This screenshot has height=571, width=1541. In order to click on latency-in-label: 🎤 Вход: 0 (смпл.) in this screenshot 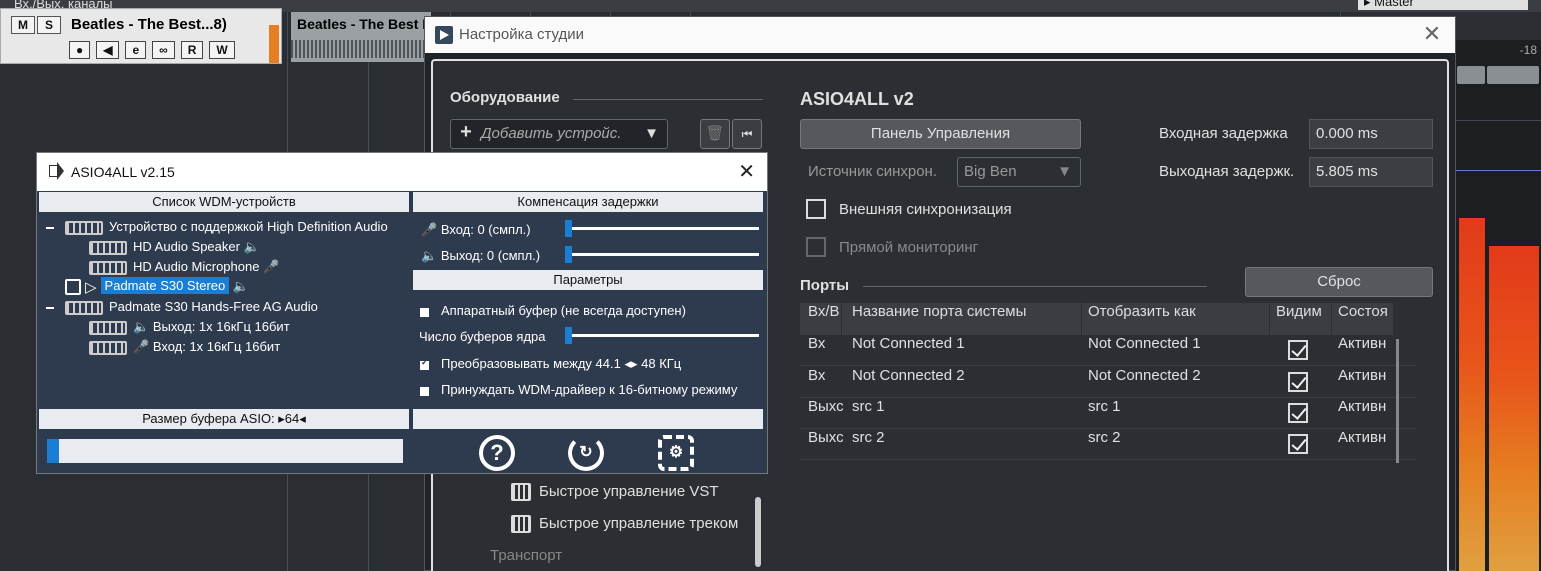, I will do `click(476, 230)`.